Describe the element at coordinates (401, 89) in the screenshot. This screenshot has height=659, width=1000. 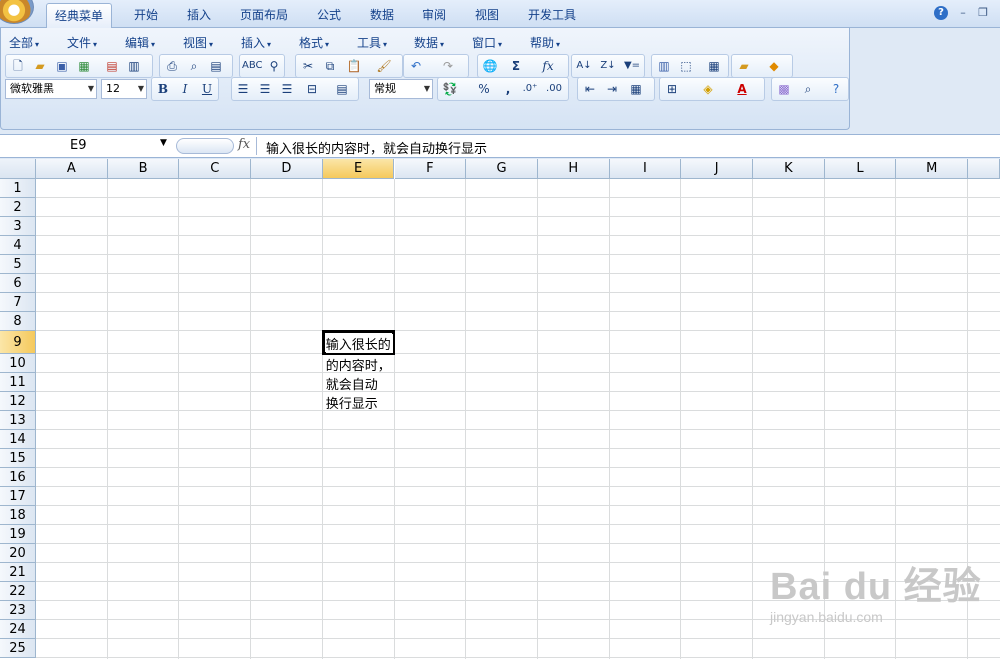
I see `number-format-select: 常规 ▼` at that location.